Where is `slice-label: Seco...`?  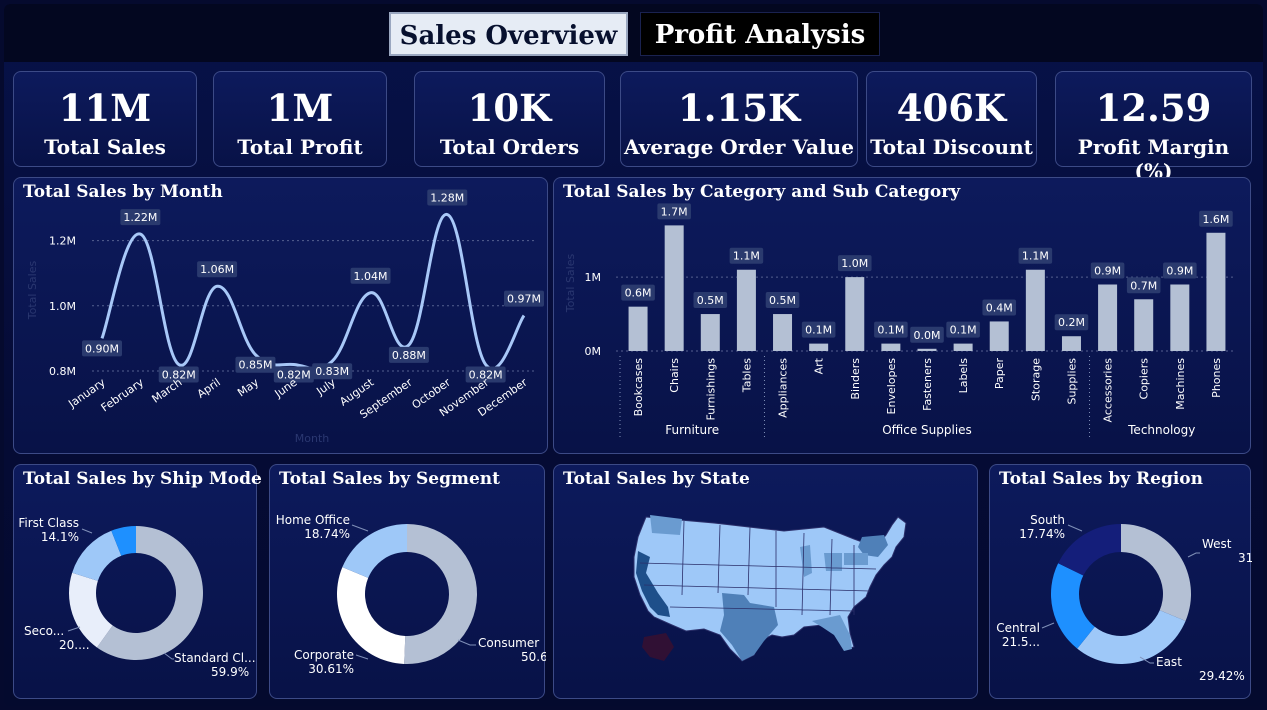 slice-label: Seco... is located at coordinates (44, 631).